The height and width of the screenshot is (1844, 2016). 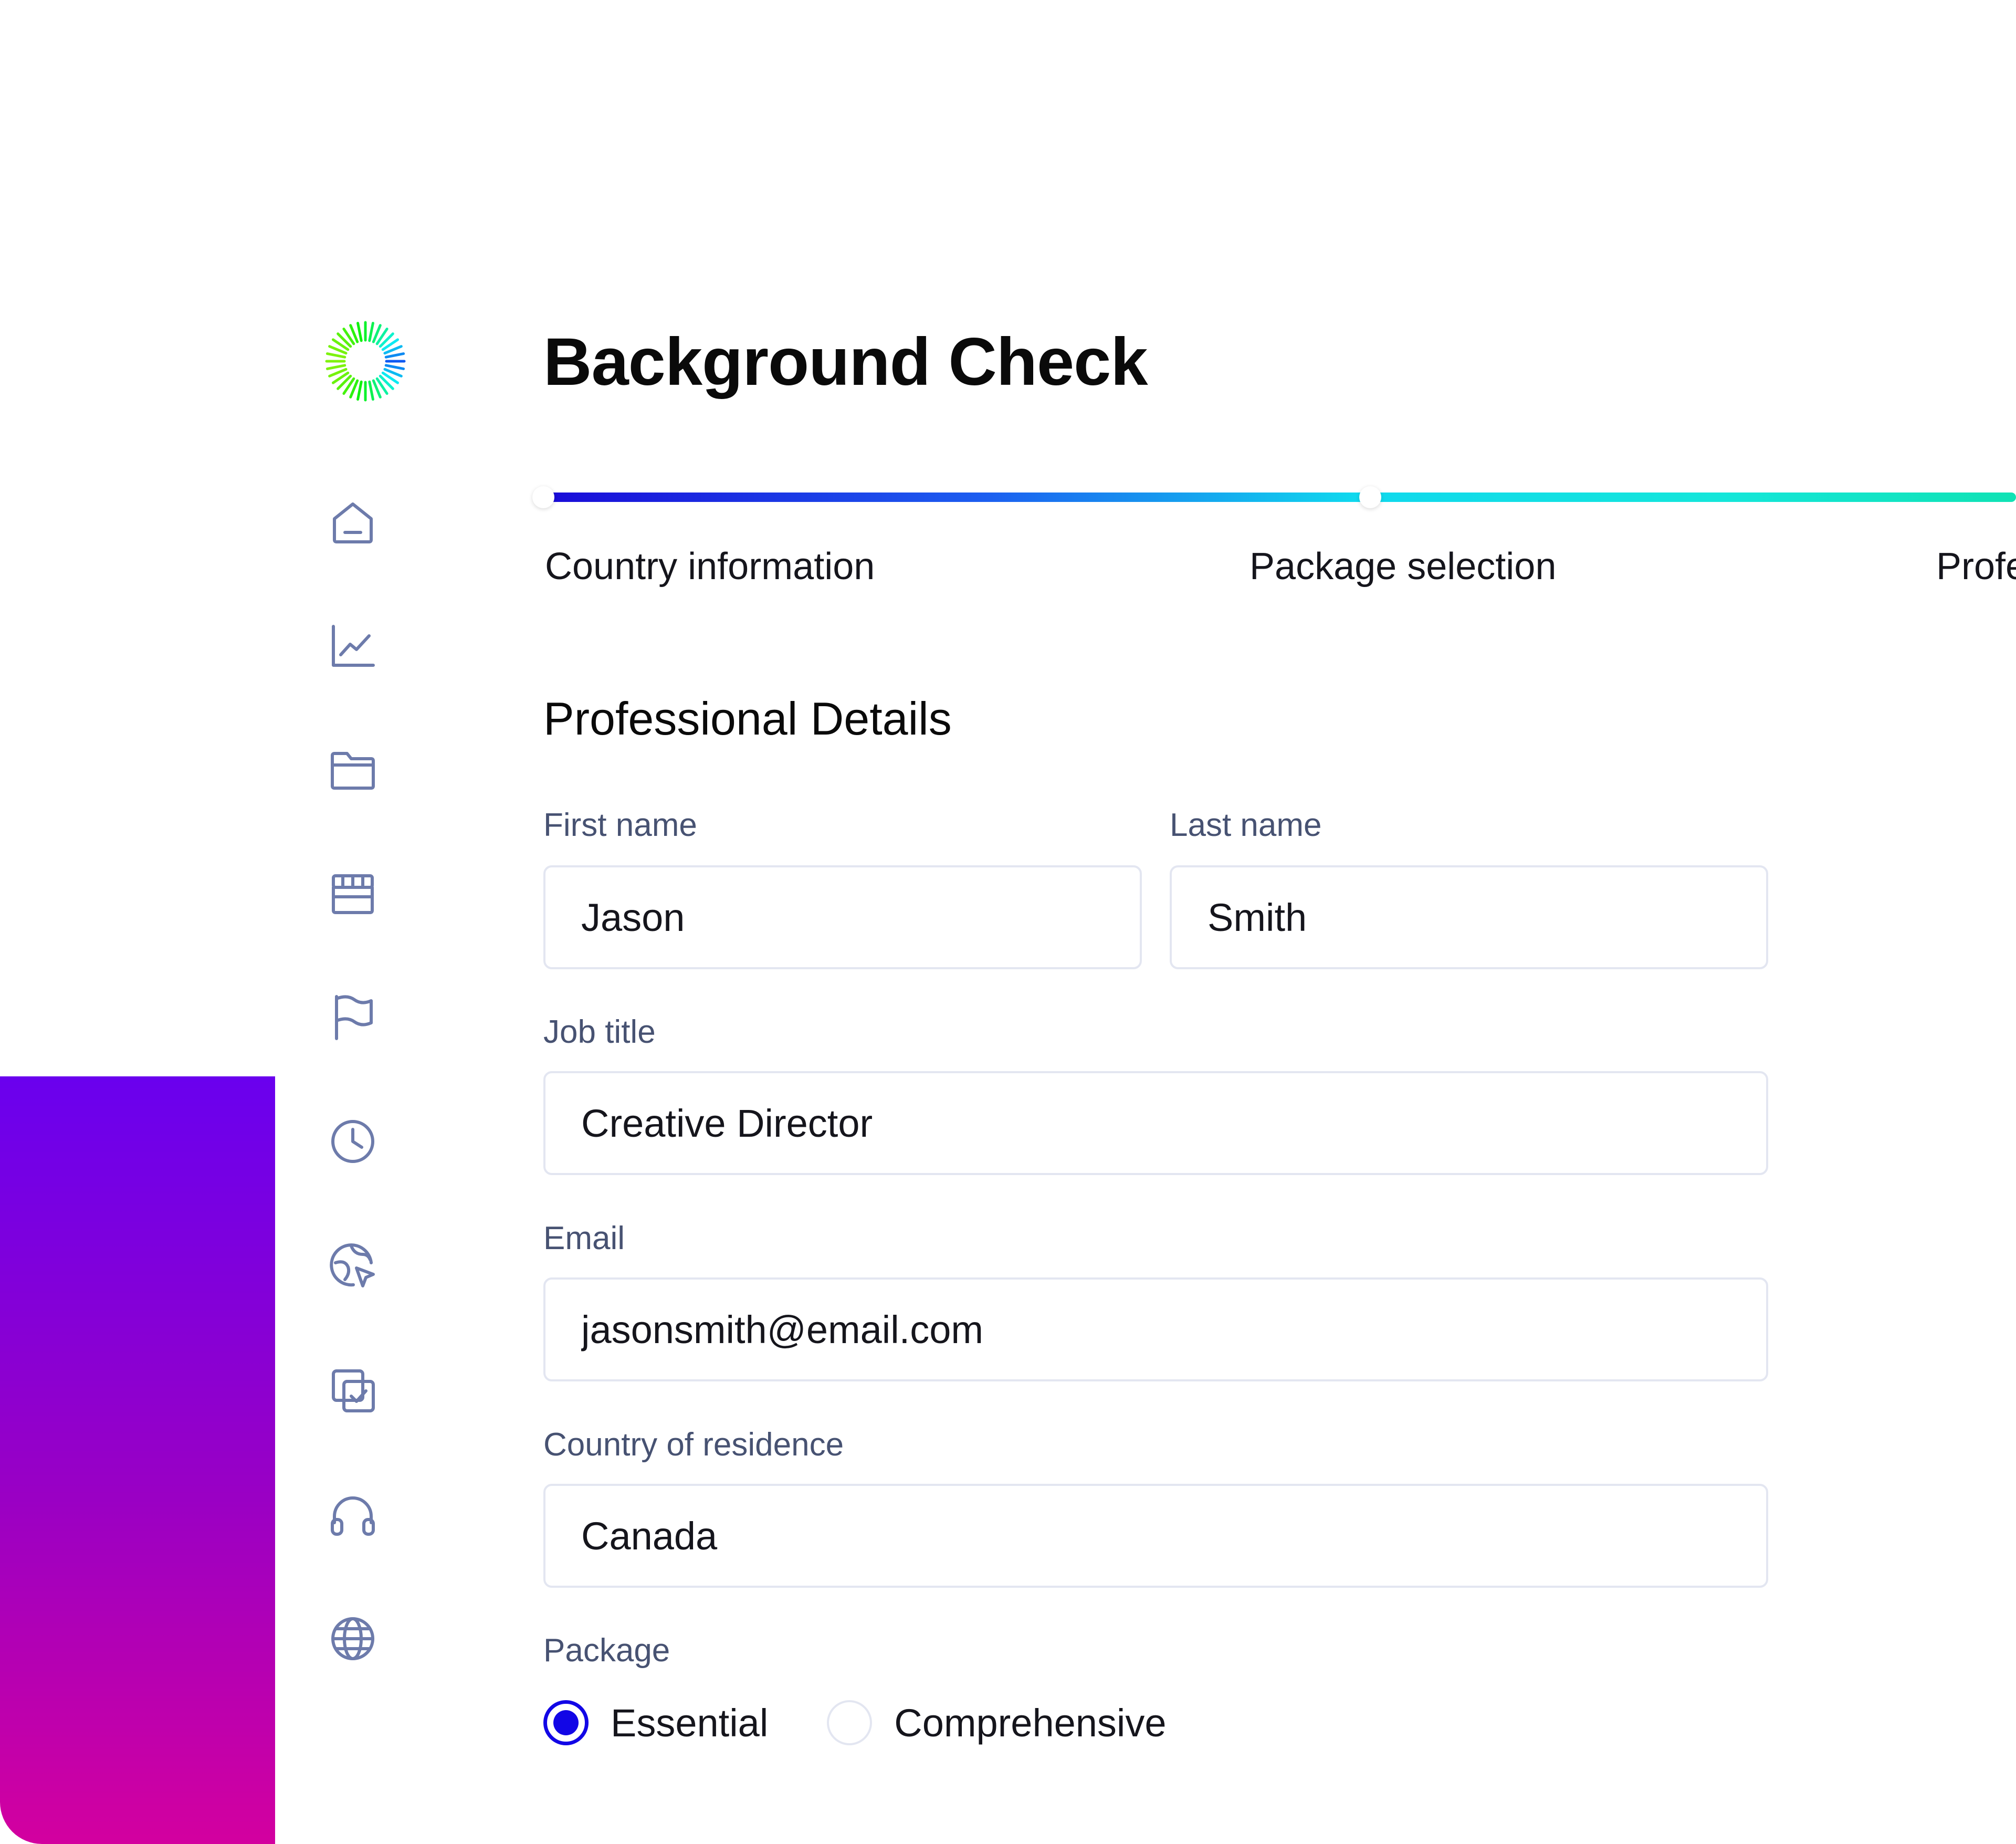 I want to click on comprehensive-radio, so click(x=850, y=1722).